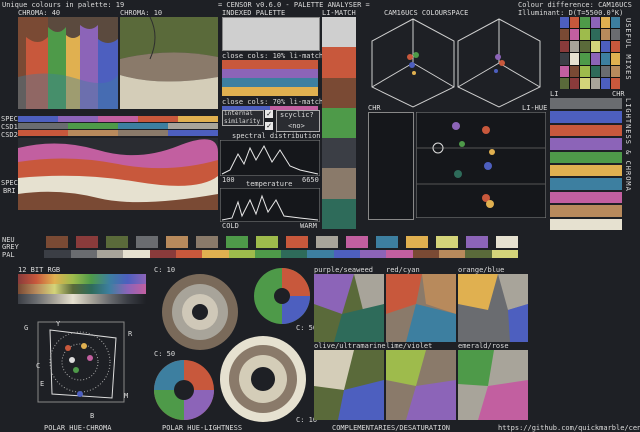 Image resolution: width=640 pixels, height=432 pixels. Describe the element at coordinates (42, 384) in the screenshot. I see `wheel-e: E` at that location.